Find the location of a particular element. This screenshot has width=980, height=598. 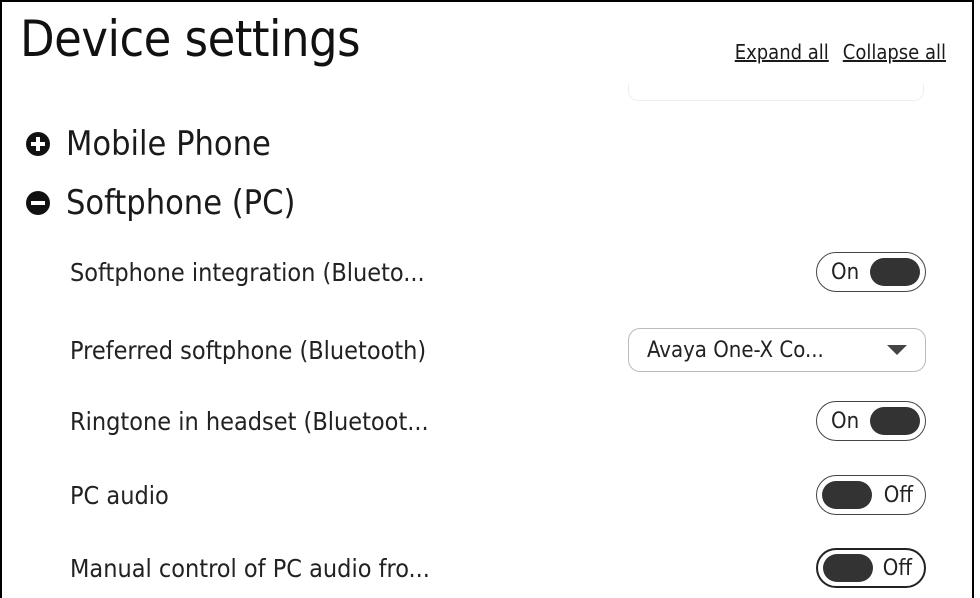

ringtone-headset-toggle: On is located at coordinates (871, 421).